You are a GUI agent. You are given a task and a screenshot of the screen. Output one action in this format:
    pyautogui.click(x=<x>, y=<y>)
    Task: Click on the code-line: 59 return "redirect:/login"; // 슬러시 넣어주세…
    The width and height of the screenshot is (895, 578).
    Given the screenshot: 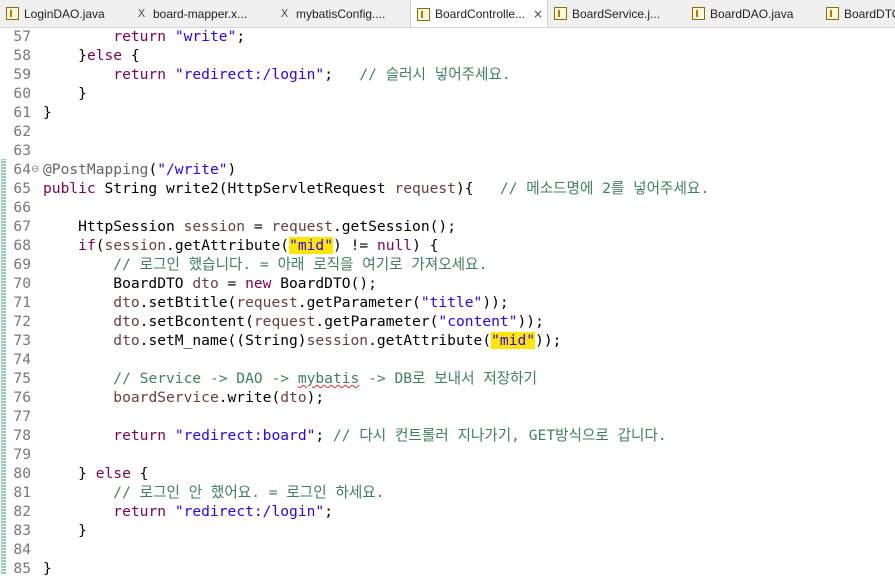 What is the action you would take?
    pyautogui.click(x=447, y=74)
    